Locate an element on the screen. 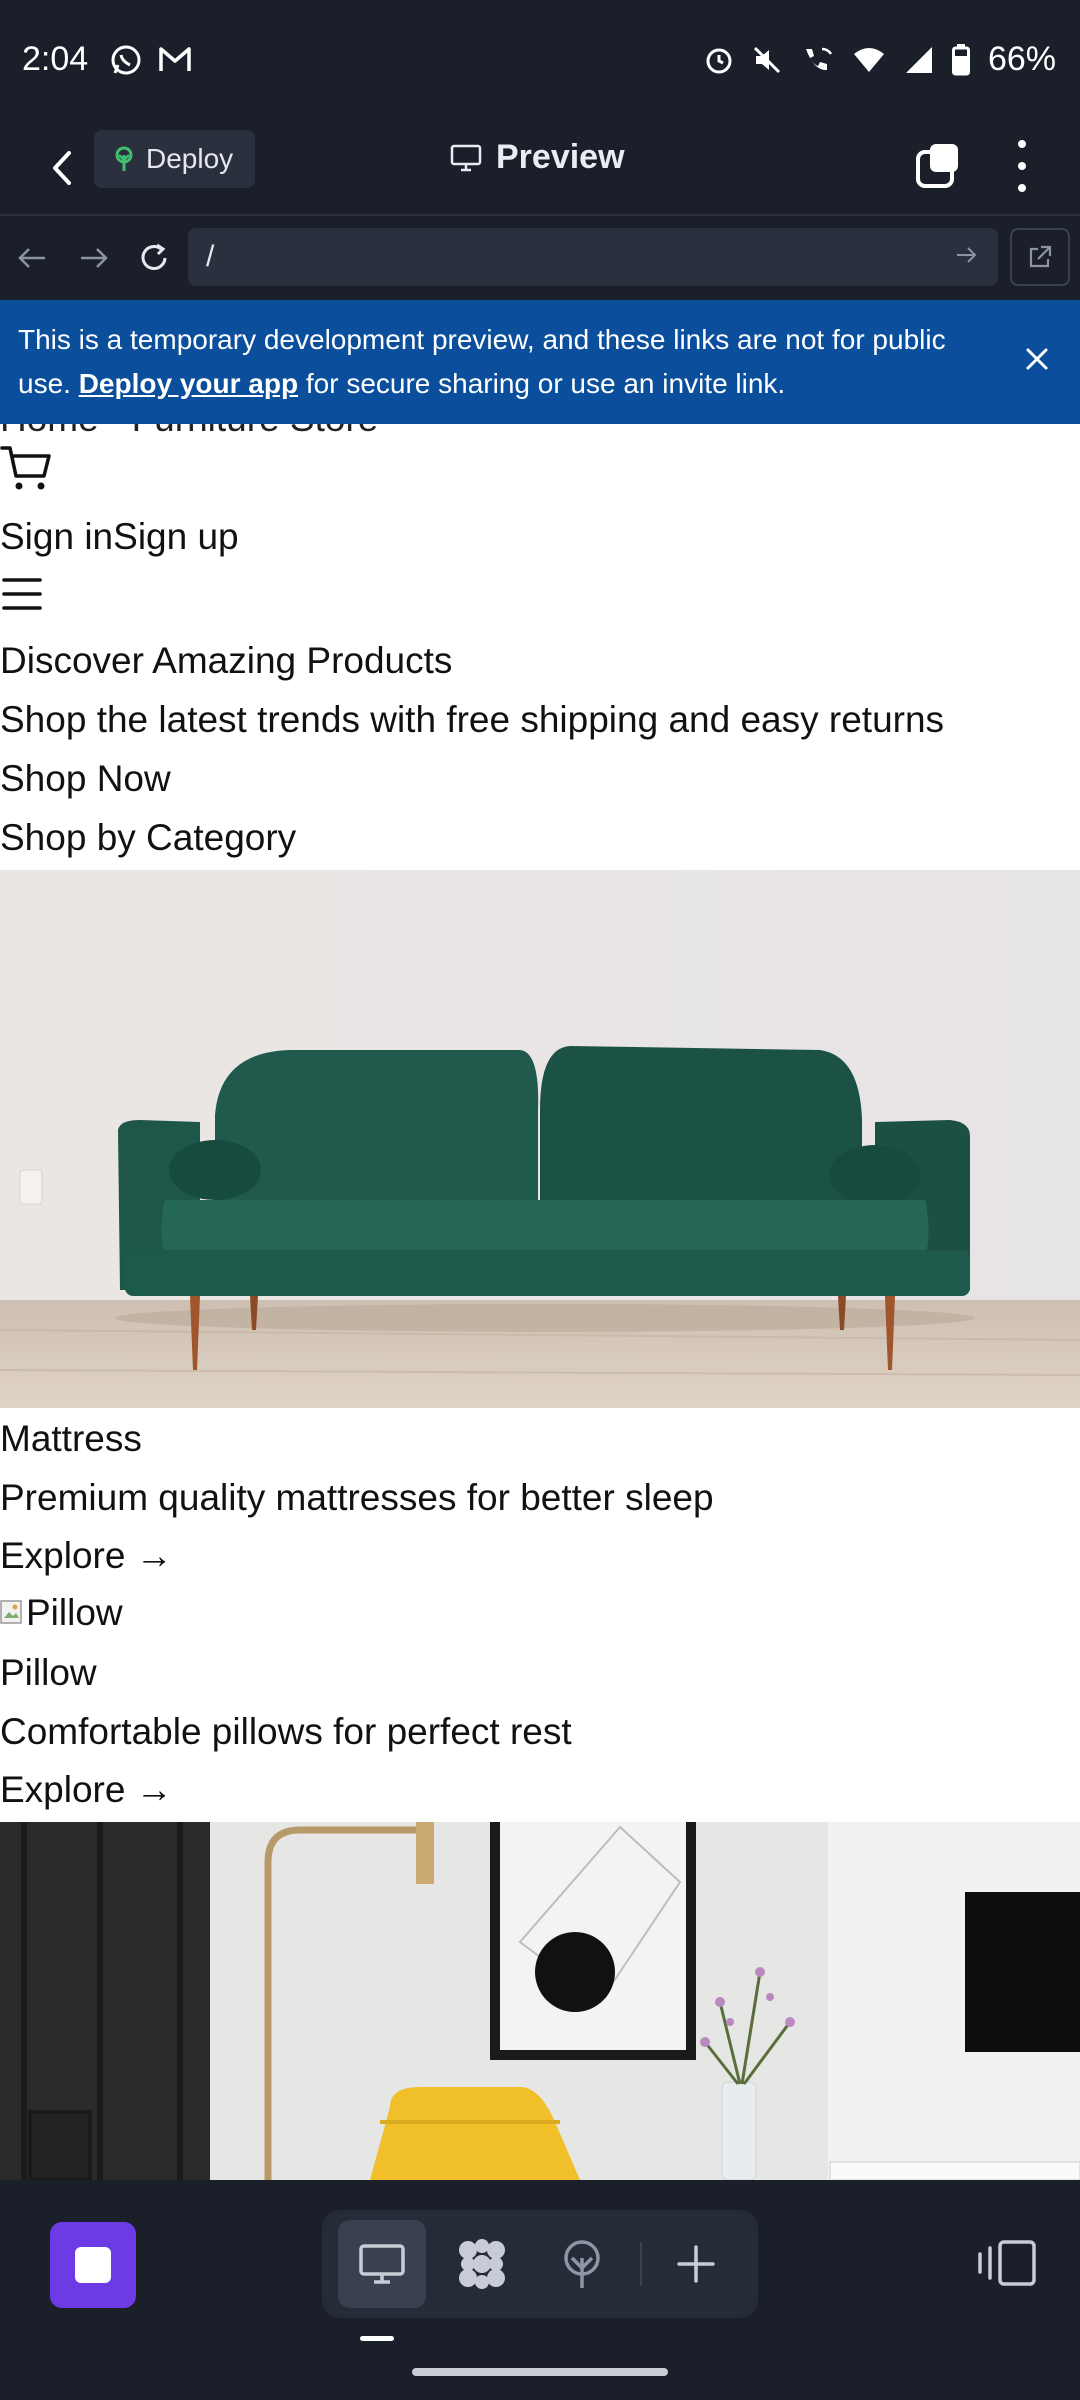 This screenshot has width=1080, height=2400. active-tab-indicator is located at coordinates (377, 2338).